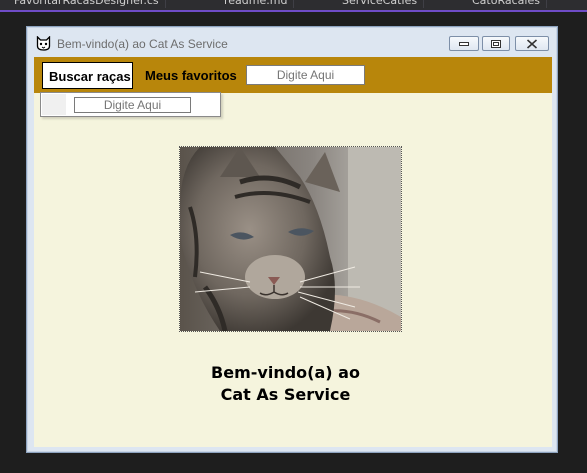  I want to click on close-button, so click(532, 43).